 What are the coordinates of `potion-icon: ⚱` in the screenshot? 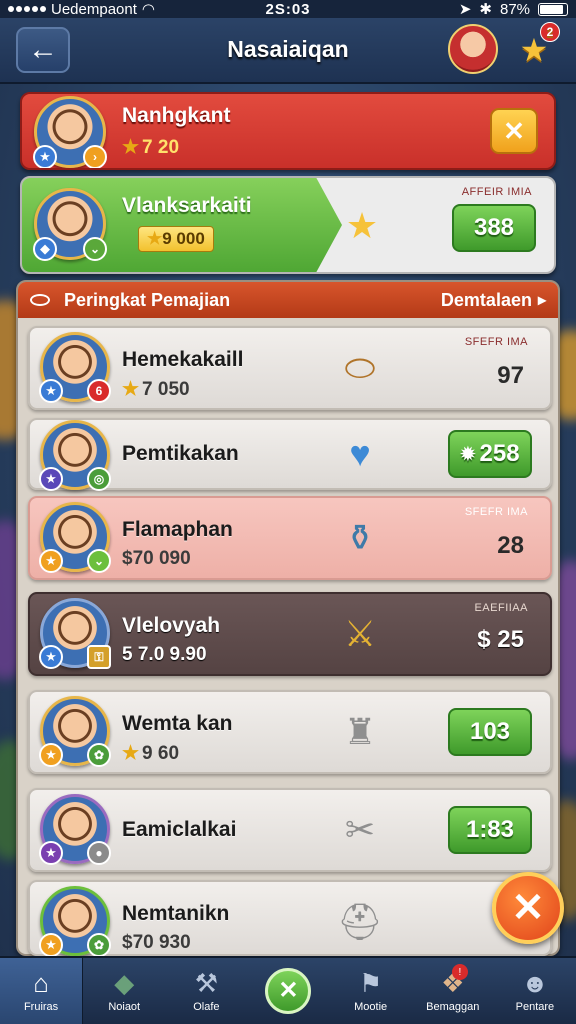 It's located at (360, 537).